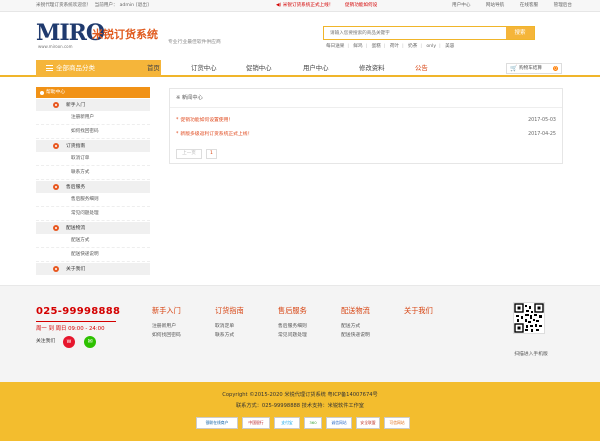 Image resolution: width=600 pixels, height=441 pixels. What do you see at coordinates (49, 68) in the screenshot?
I see `menu-icon` at bounding box center [49, 68].